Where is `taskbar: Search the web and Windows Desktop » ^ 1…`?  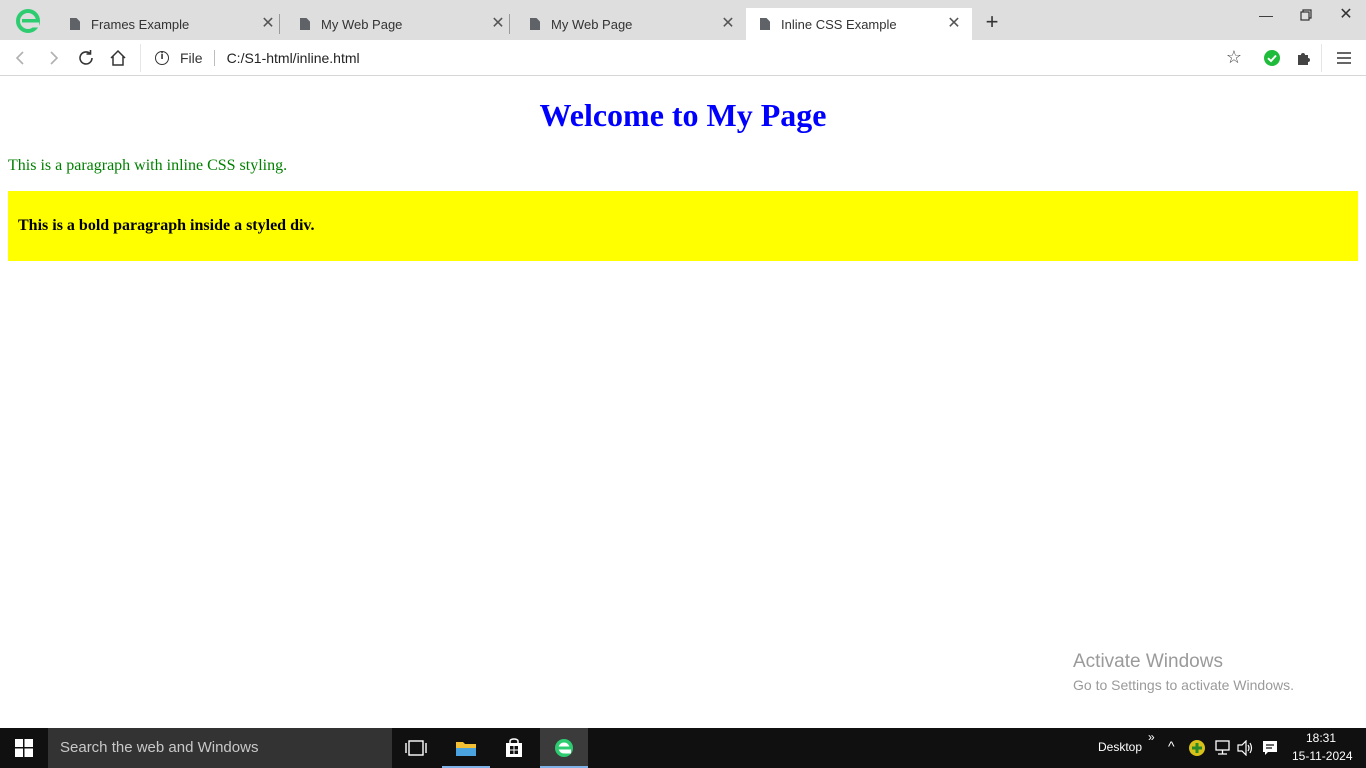
taskbar: Search the web and Windows Desktop » ^ 1… is located at coordinates (683, 748).